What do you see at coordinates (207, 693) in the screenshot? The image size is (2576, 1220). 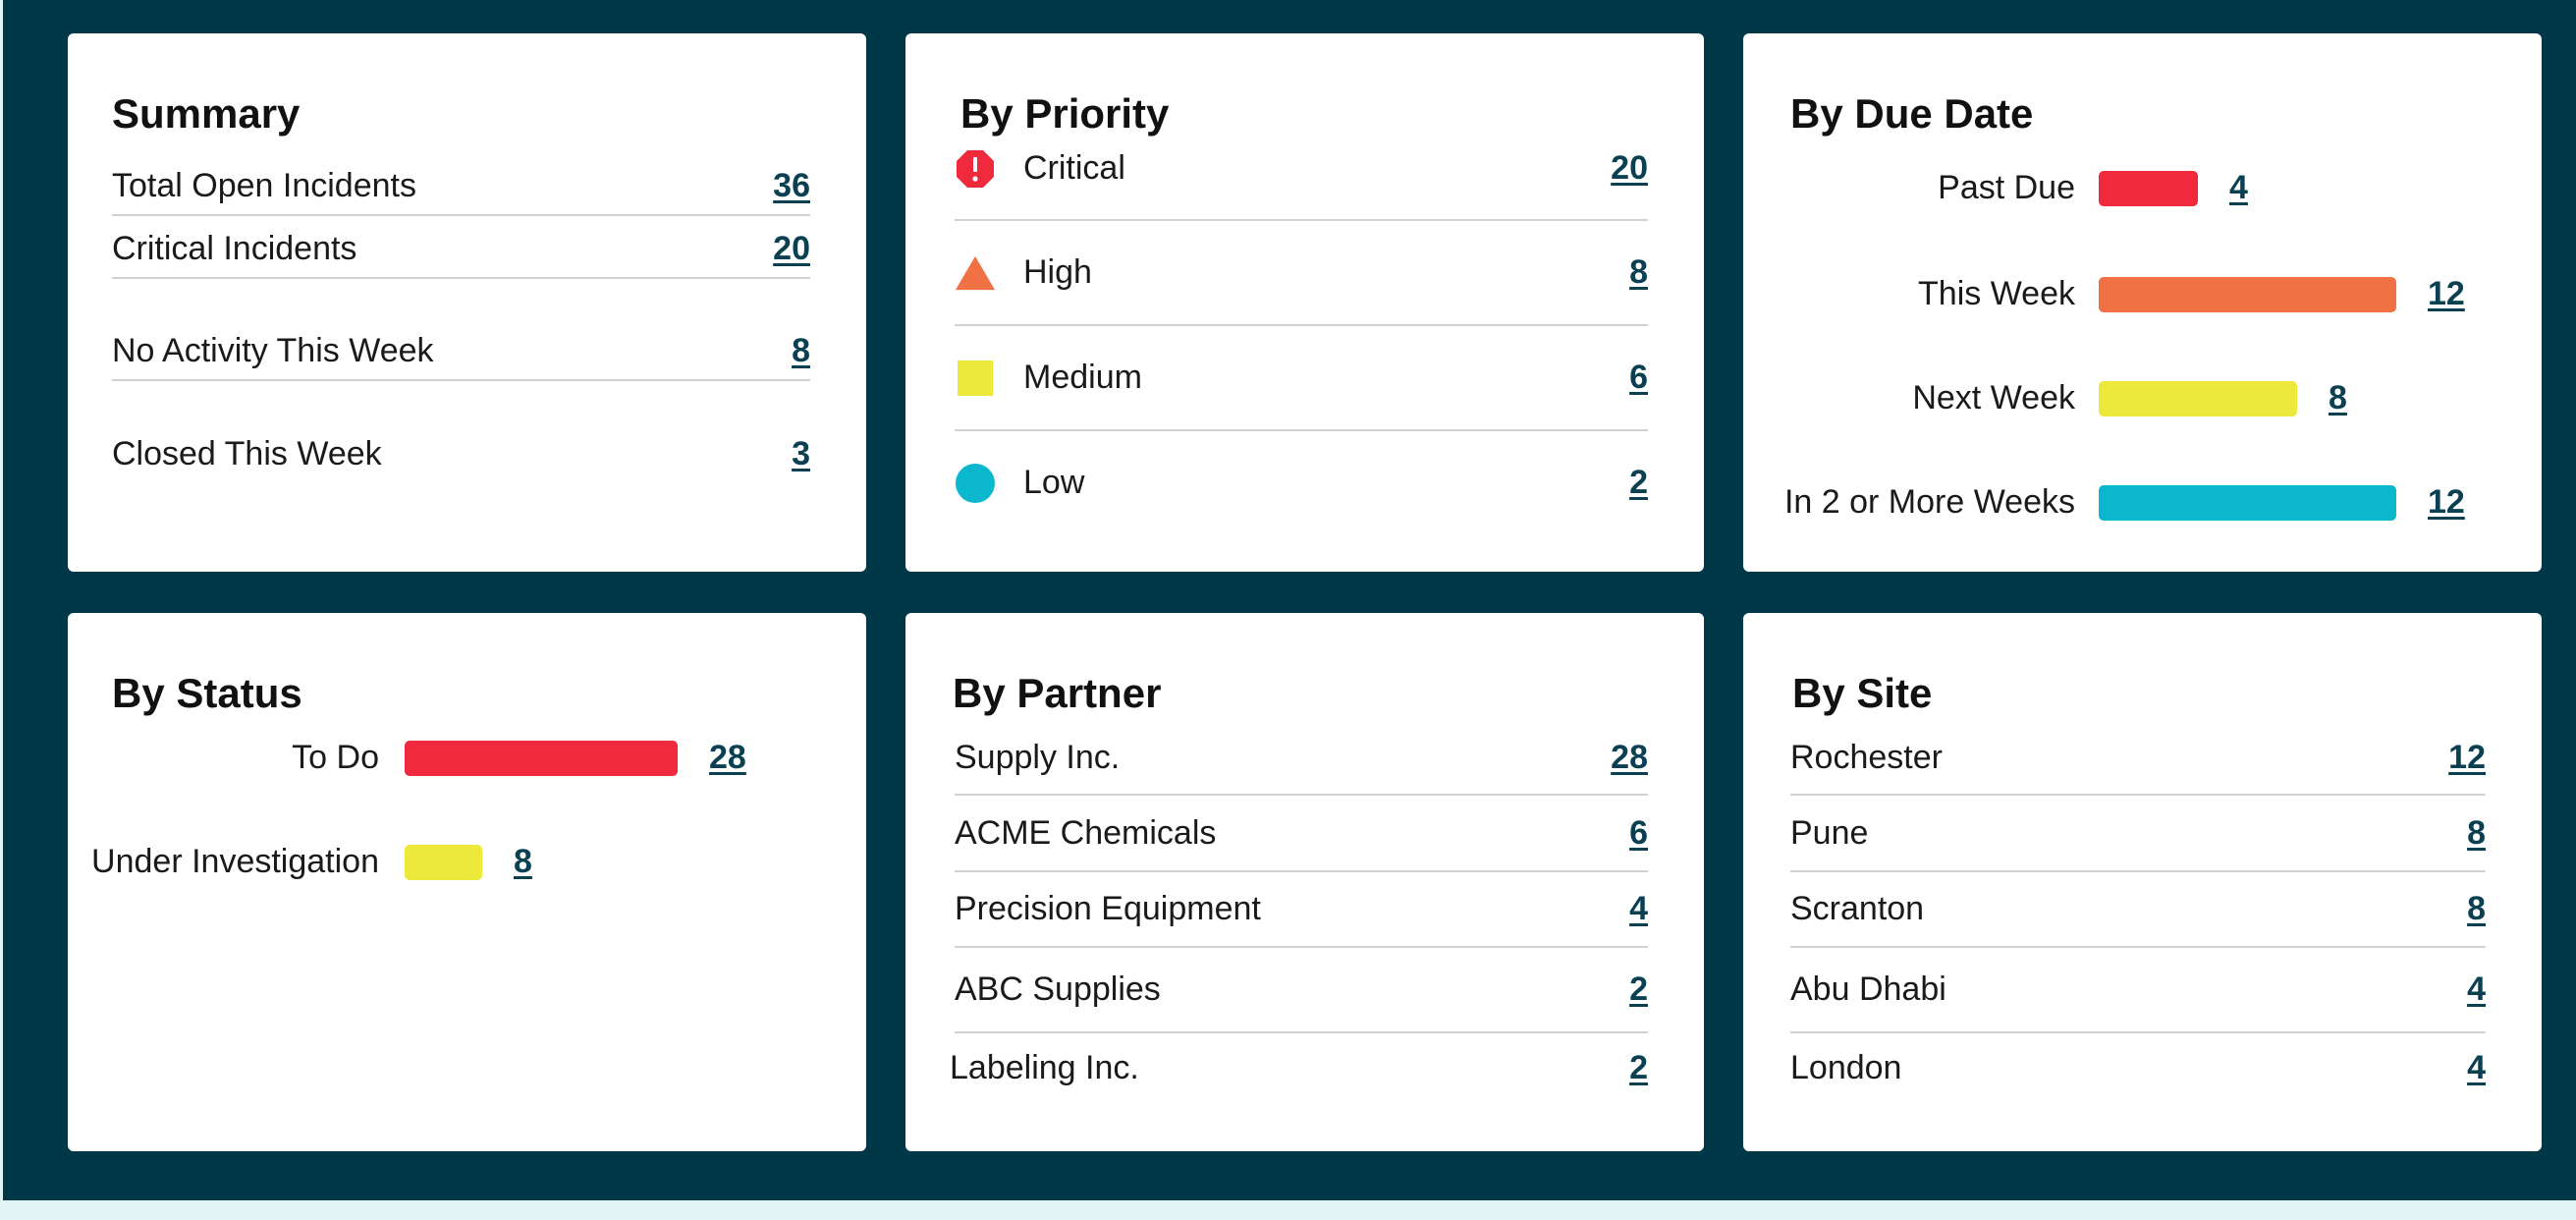 I see `status-title: By Status` at bounding box center [207, 693].